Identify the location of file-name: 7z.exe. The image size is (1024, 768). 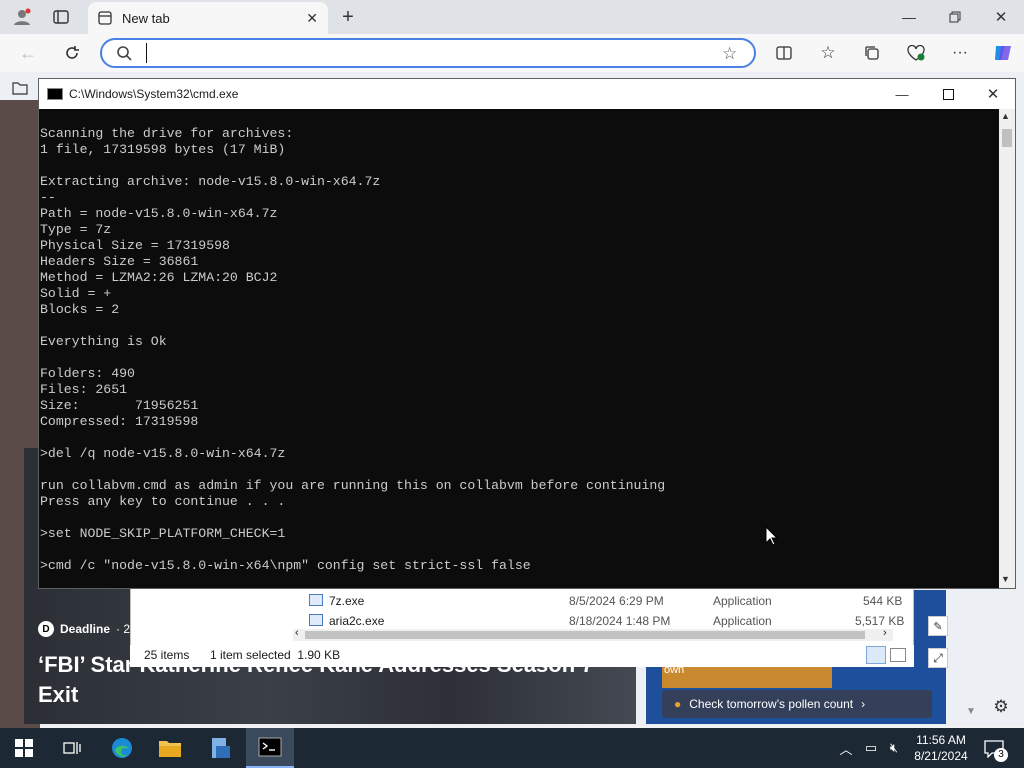
(347, 601).